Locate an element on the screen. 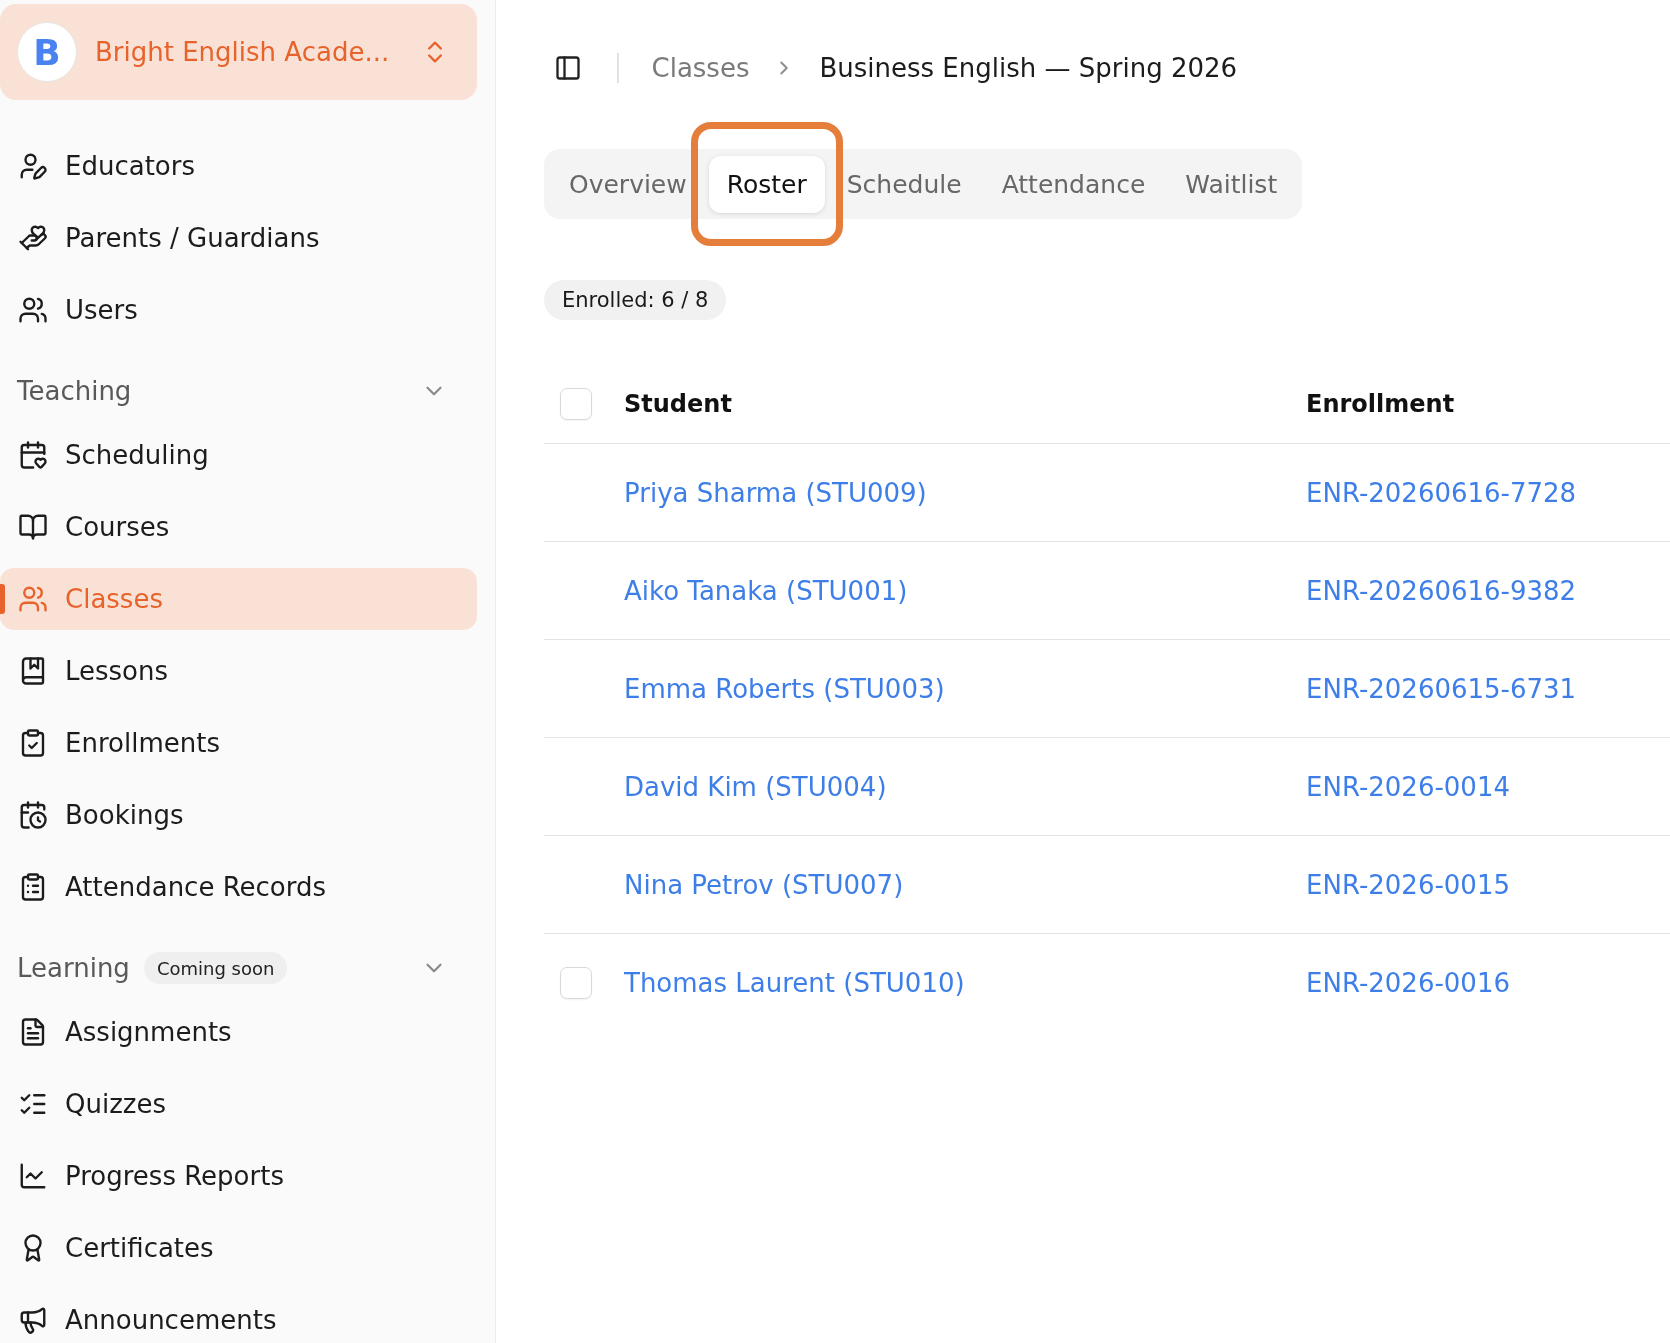 The height and width of the screenshot is (1343, 1670). student-link: David Kim (STU004) is located at coordinates (755, 786).